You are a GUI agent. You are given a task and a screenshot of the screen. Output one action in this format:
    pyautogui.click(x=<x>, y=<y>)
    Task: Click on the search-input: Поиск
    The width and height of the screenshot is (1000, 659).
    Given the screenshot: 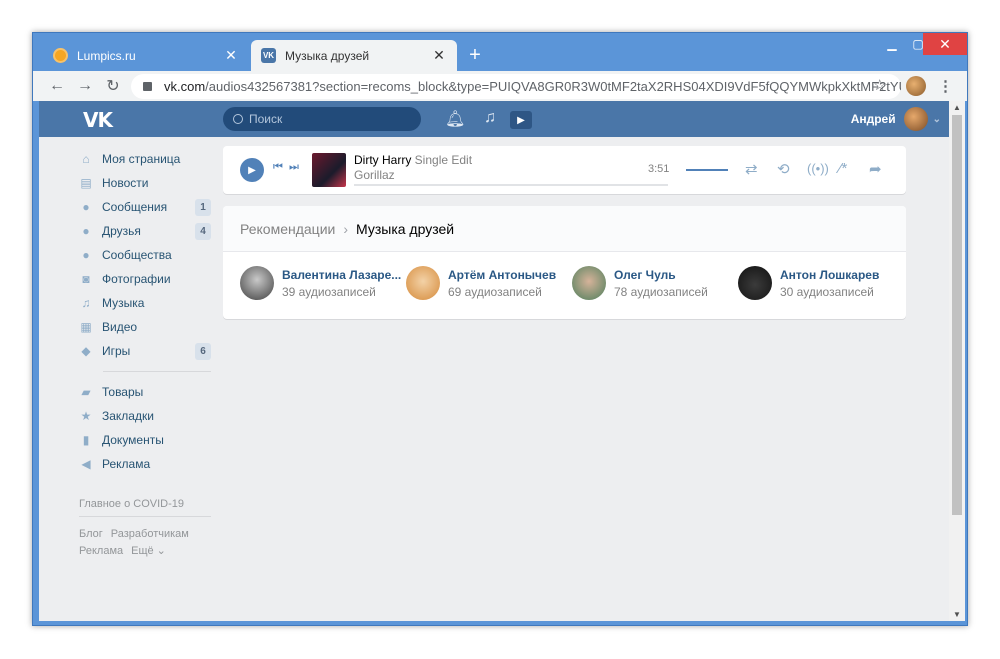 What is the action you would take?
    pyautogui.click(x=322, y=119)
    